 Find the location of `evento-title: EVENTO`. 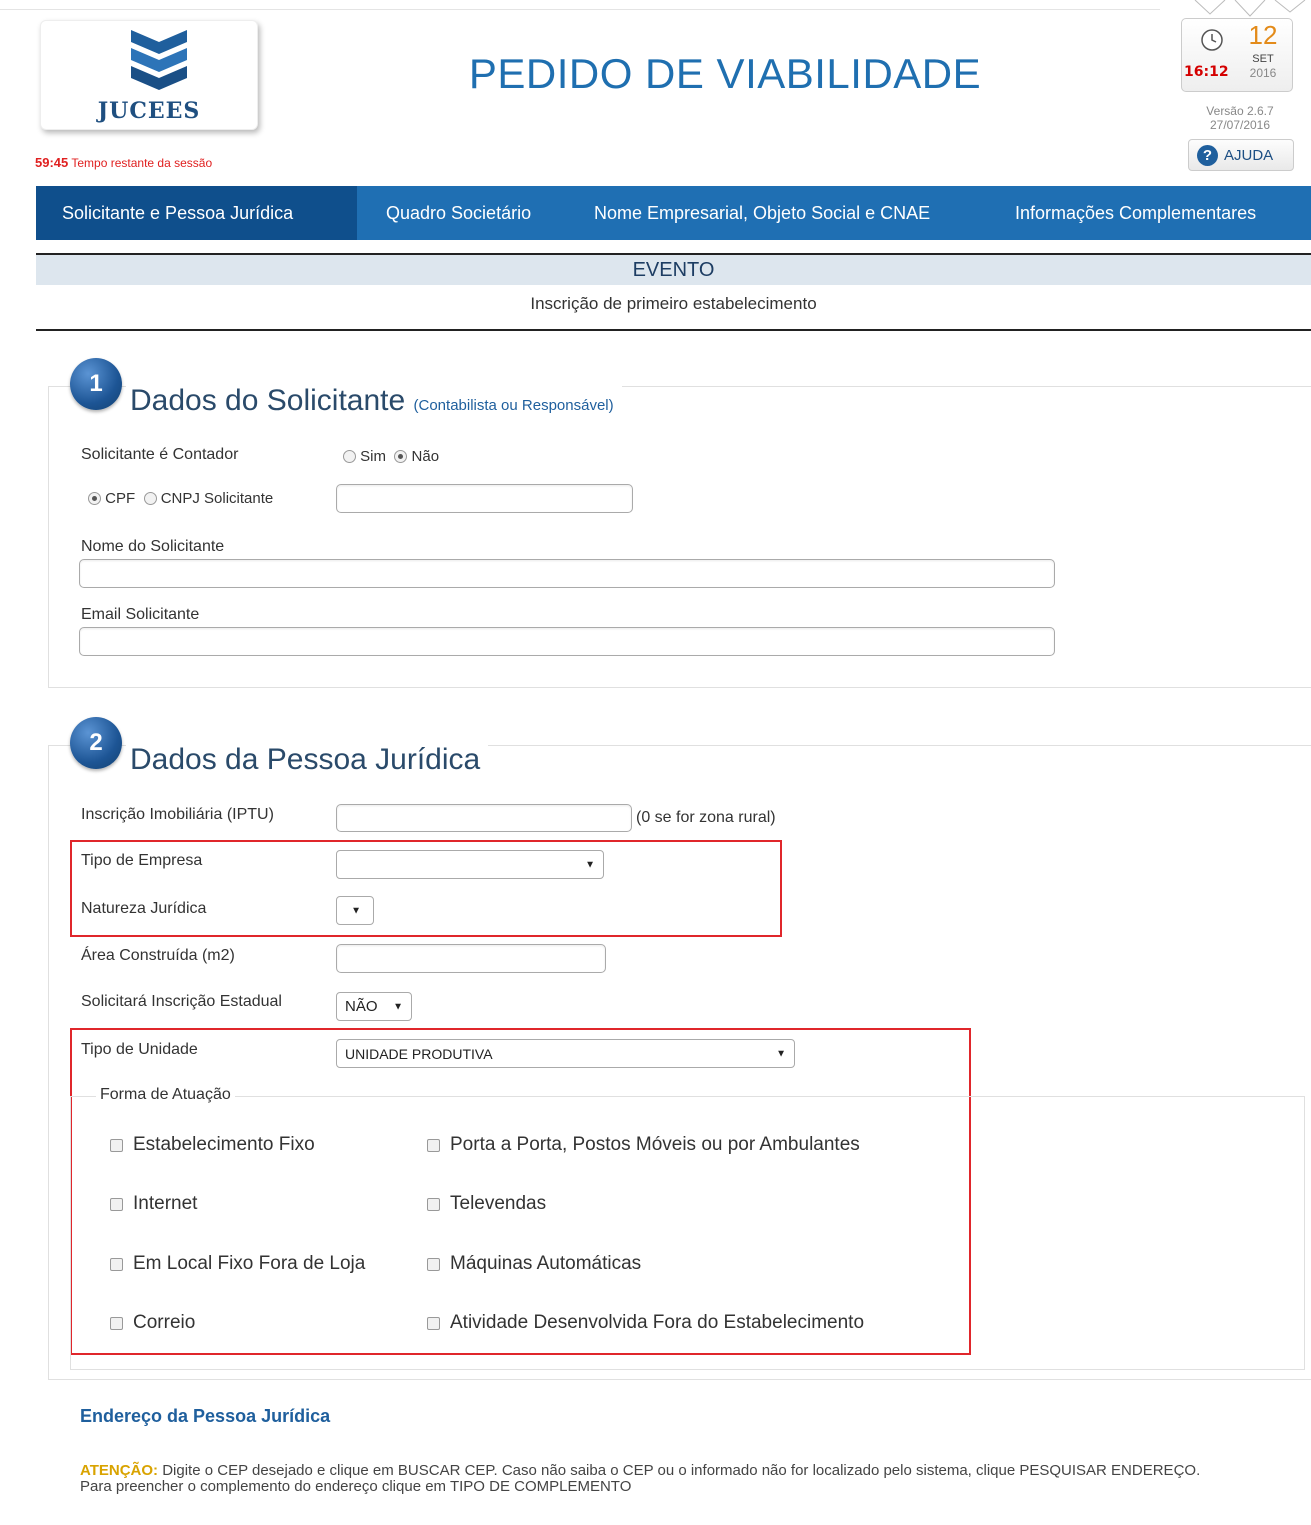

evento-title: EVENTO is located at coordinates (673, 270).